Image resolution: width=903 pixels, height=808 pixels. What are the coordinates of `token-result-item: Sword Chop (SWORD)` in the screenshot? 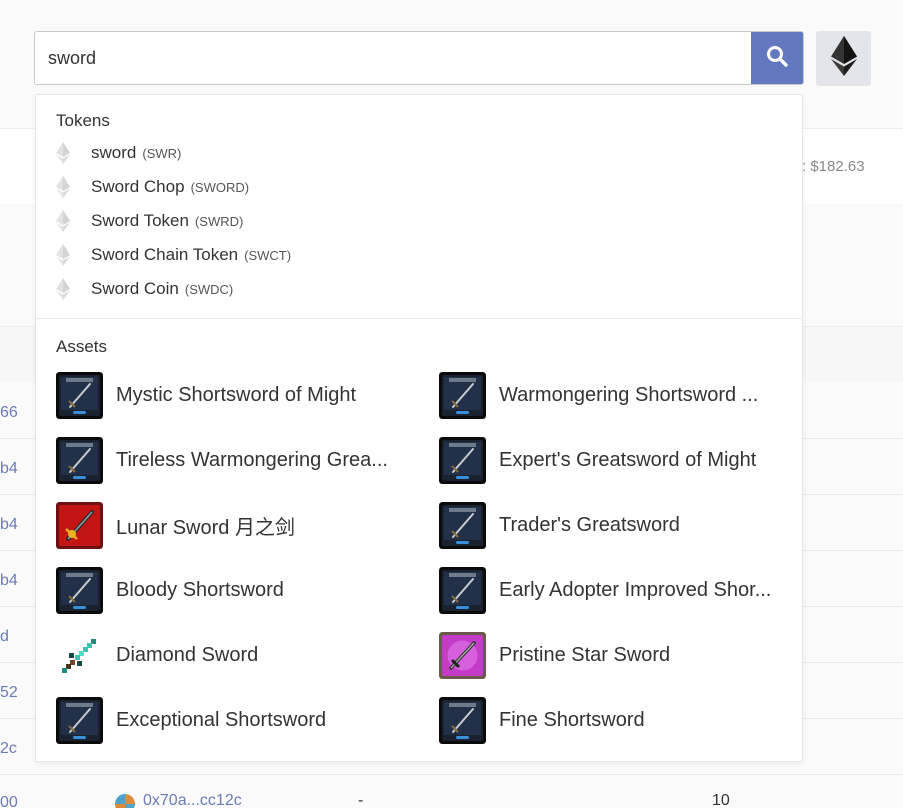 It's located at (152, 187).